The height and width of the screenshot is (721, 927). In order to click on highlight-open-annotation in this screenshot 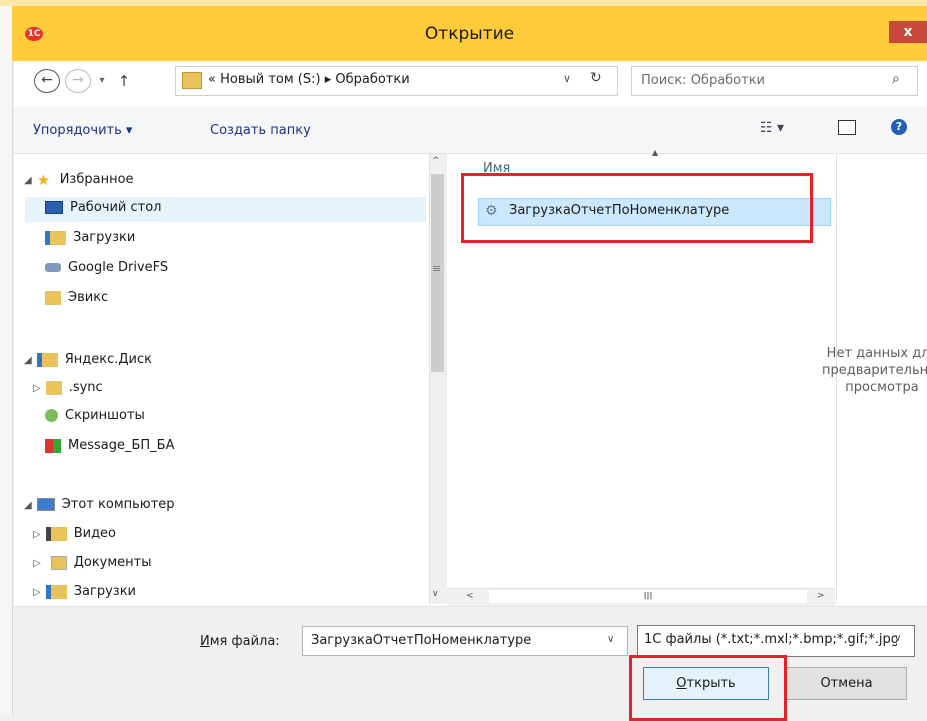, I will do `click(708, 688)`.